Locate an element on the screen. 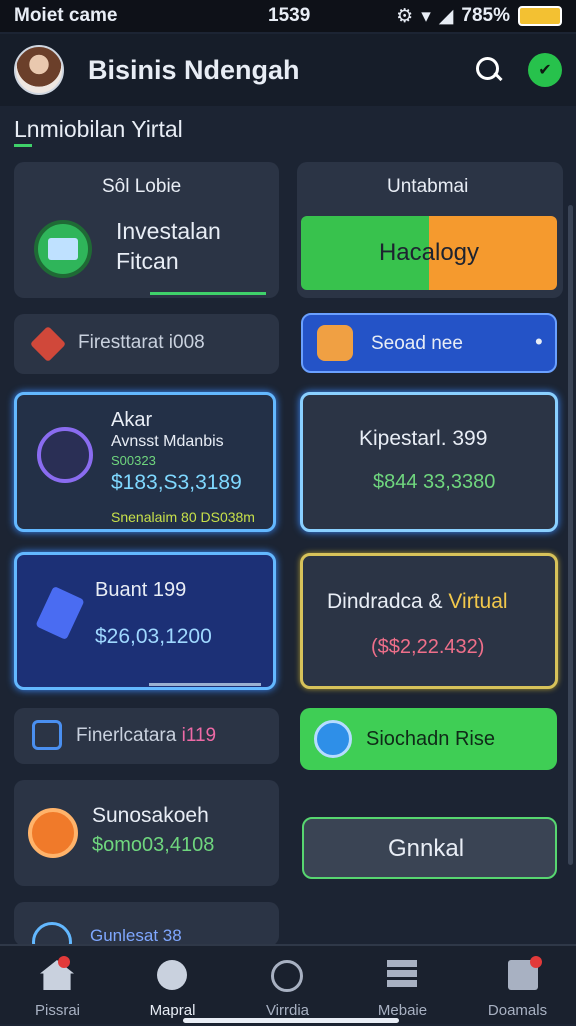 The image size is (576, 1026). document-icon is located at coordinates (60, 613).